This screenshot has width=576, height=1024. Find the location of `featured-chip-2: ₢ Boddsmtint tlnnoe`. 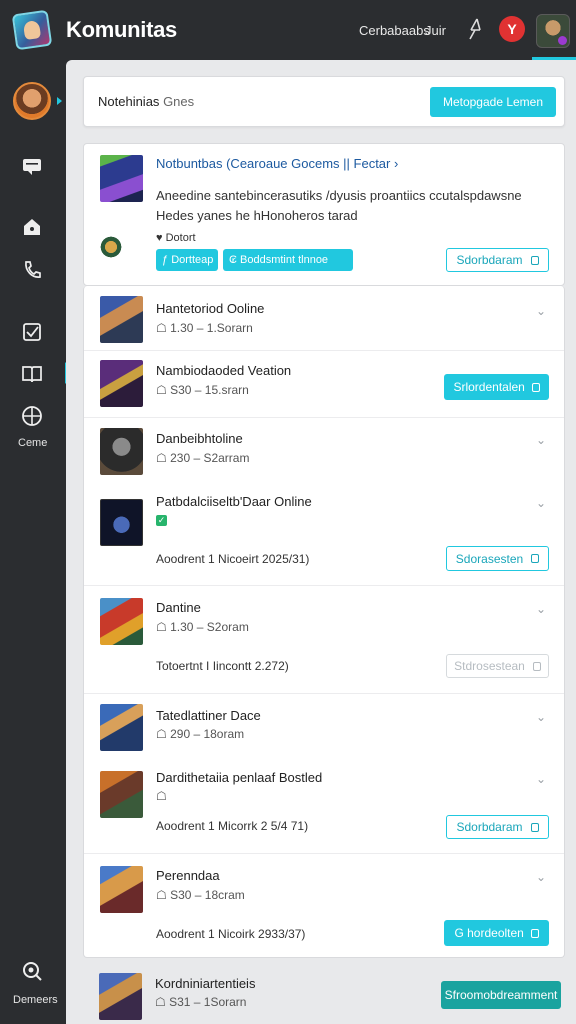

featured-chip-2: ₢ Boddsmtint tlnnoe is located at coordinates (288, 260).